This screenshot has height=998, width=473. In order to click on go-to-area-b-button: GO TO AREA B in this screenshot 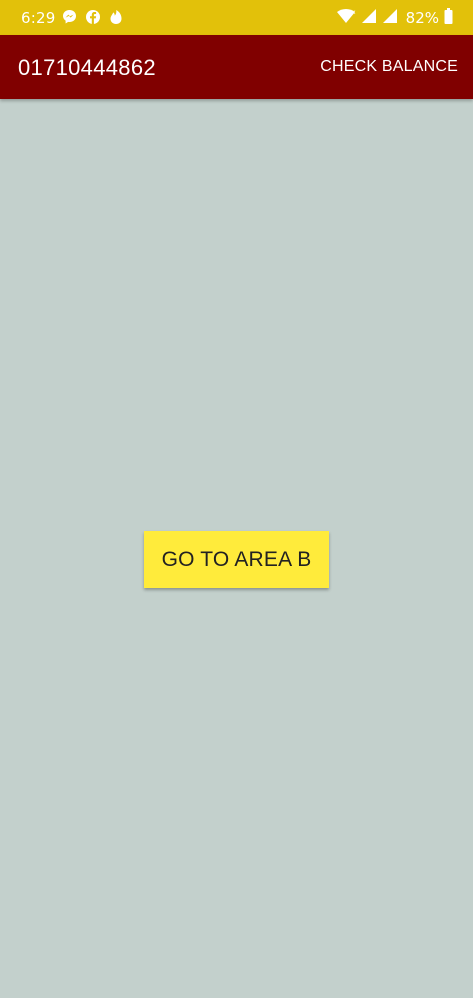, I will do `click(236, 559)`.